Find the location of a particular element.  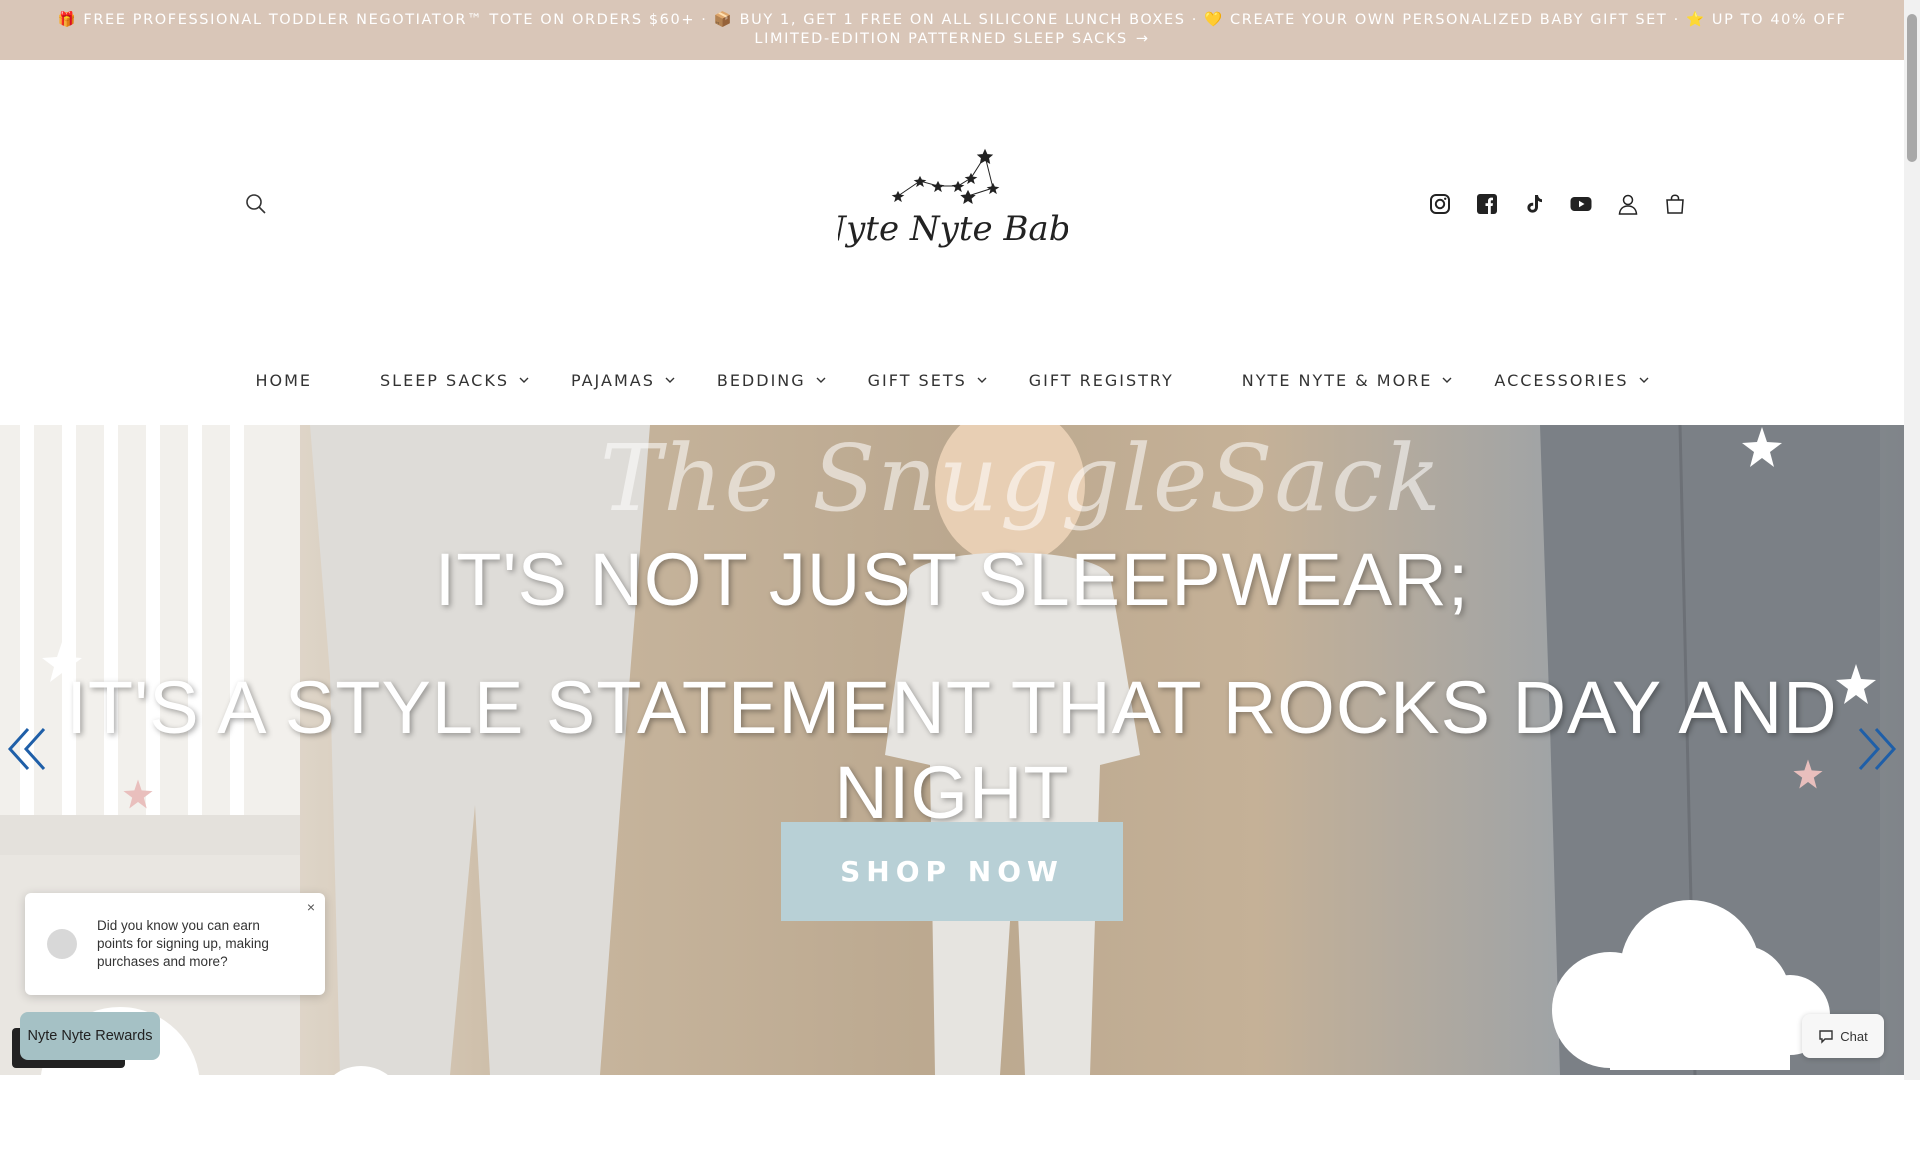

arrow-right-icon: → is located at coordinates (1142, 39).